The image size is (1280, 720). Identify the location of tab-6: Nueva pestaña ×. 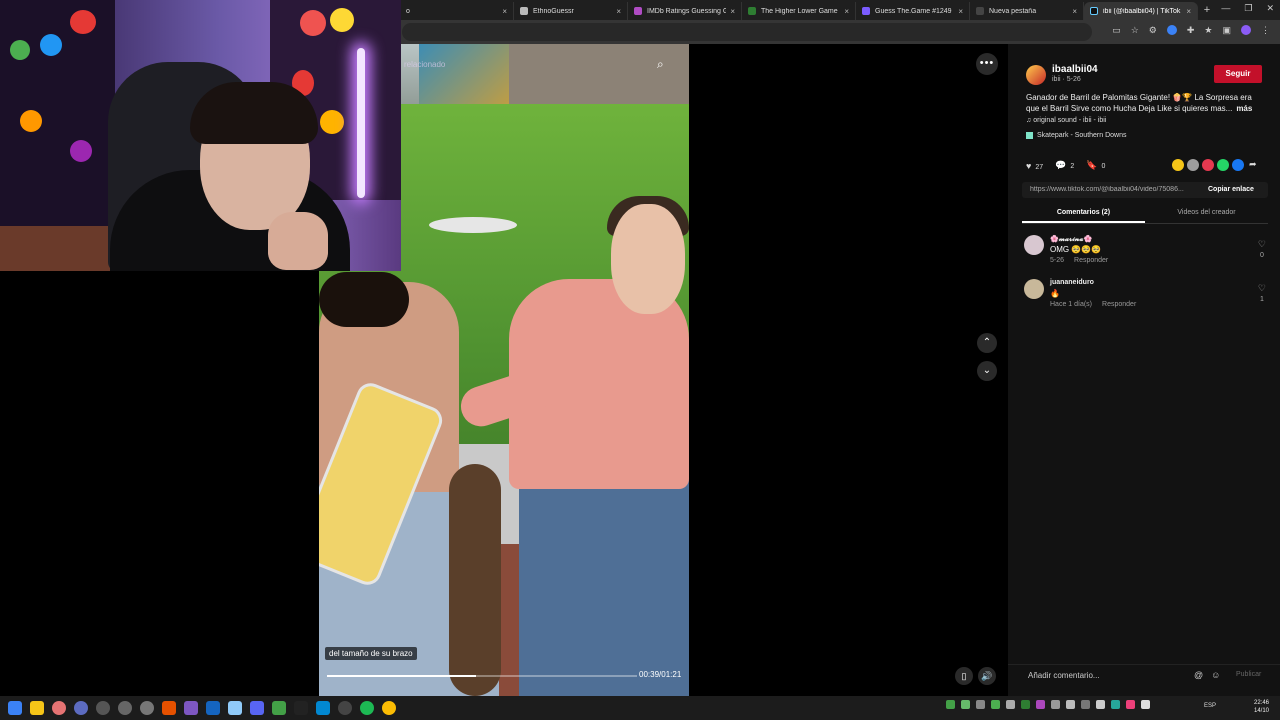
(1027, 11).